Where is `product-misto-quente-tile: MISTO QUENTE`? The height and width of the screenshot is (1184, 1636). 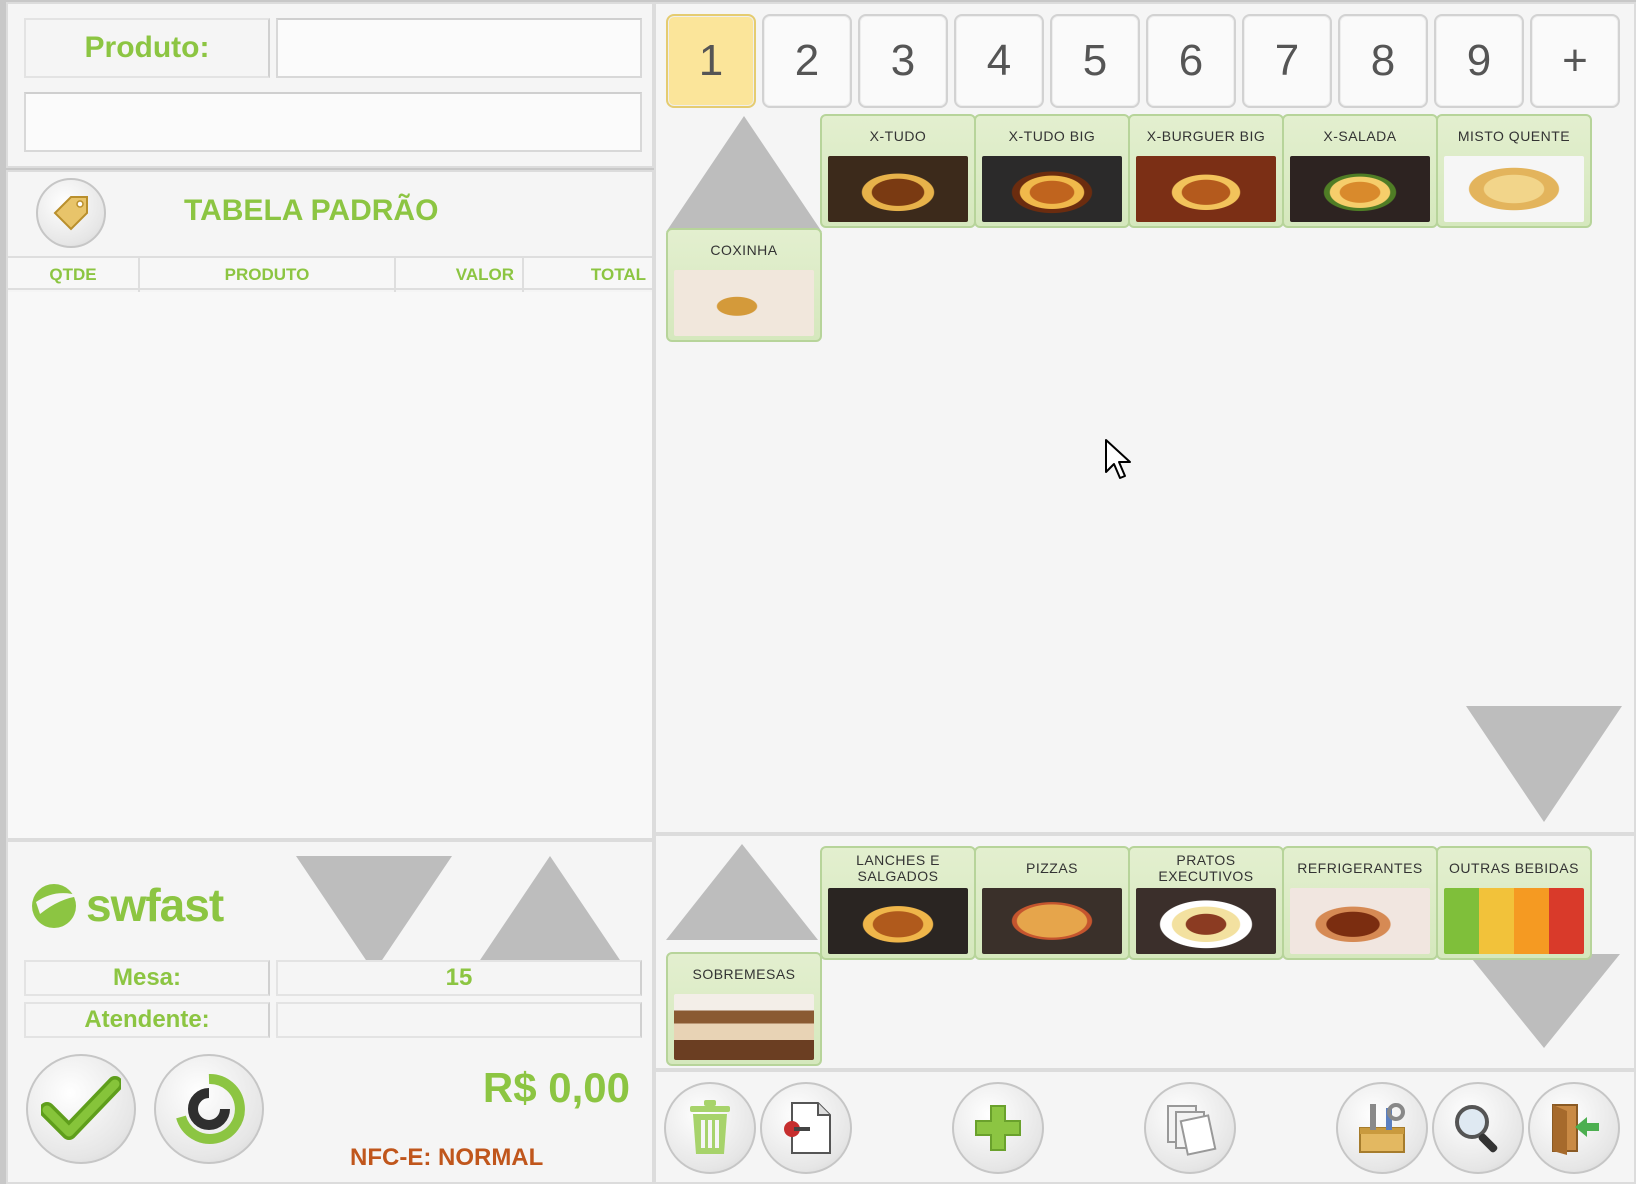
product-misto-quente-tile: MISTO QUENTE is located at coordinates (1514, 171).